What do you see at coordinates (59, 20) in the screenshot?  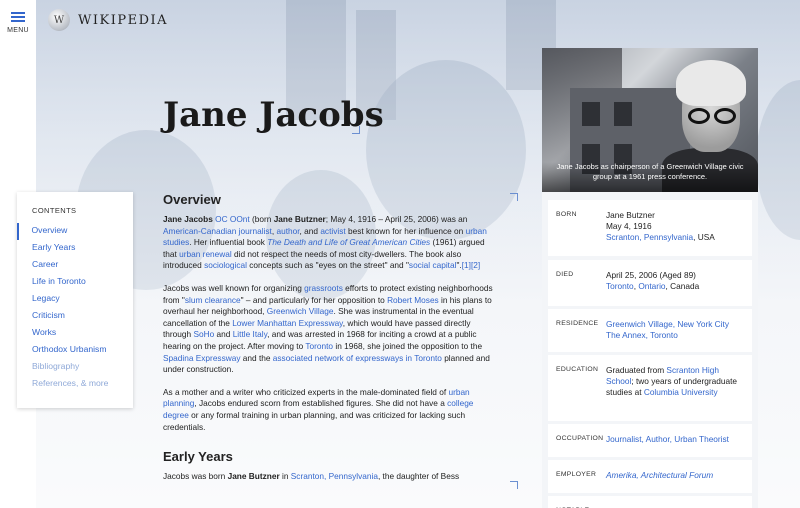 I see `wikipedia-globe-icon: W` at bounding box center [59, 20].